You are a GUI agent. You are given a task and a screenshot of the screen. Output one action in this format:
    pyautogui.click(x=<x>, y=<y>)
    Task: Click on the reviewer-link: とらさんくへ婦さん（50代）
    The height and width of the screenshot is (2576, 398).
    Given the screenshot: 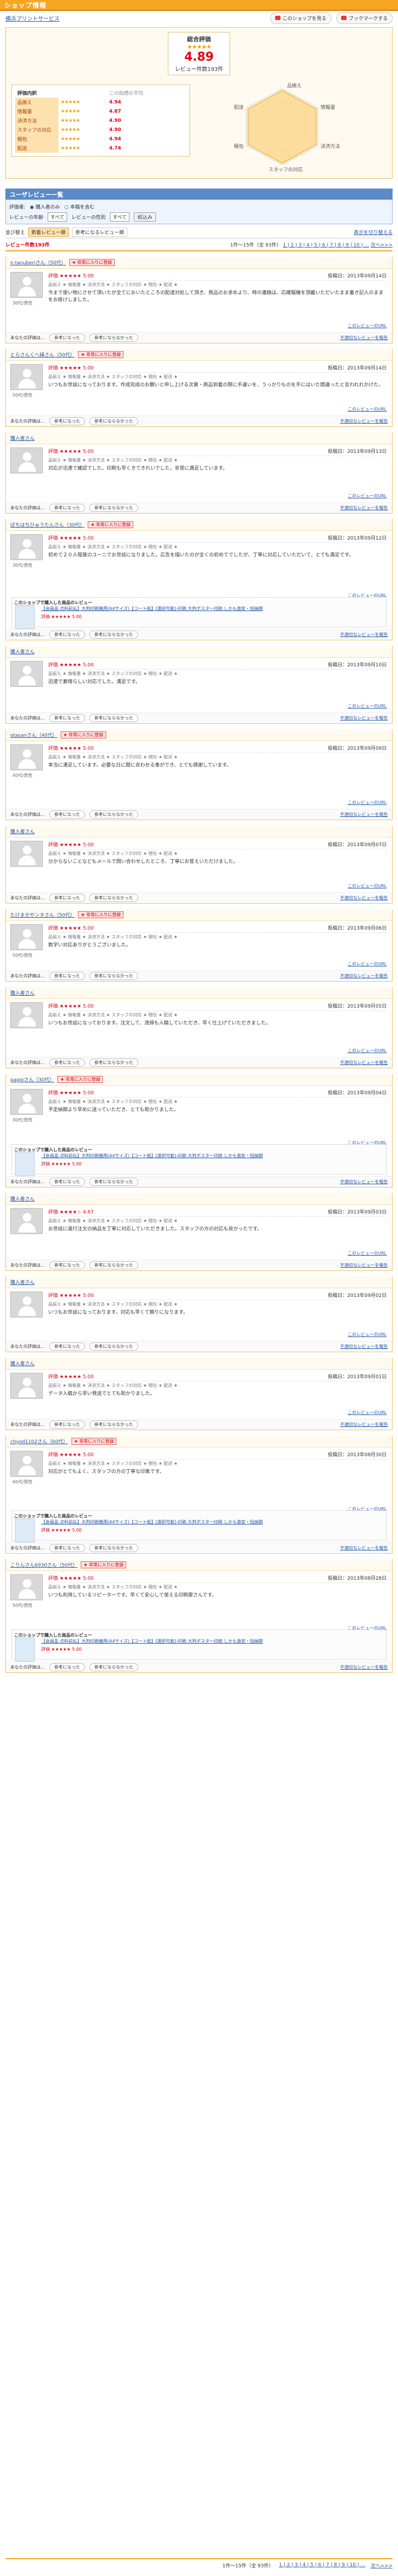 What is the action you would take?
    pyautogui.click(x=42, y=355)
    